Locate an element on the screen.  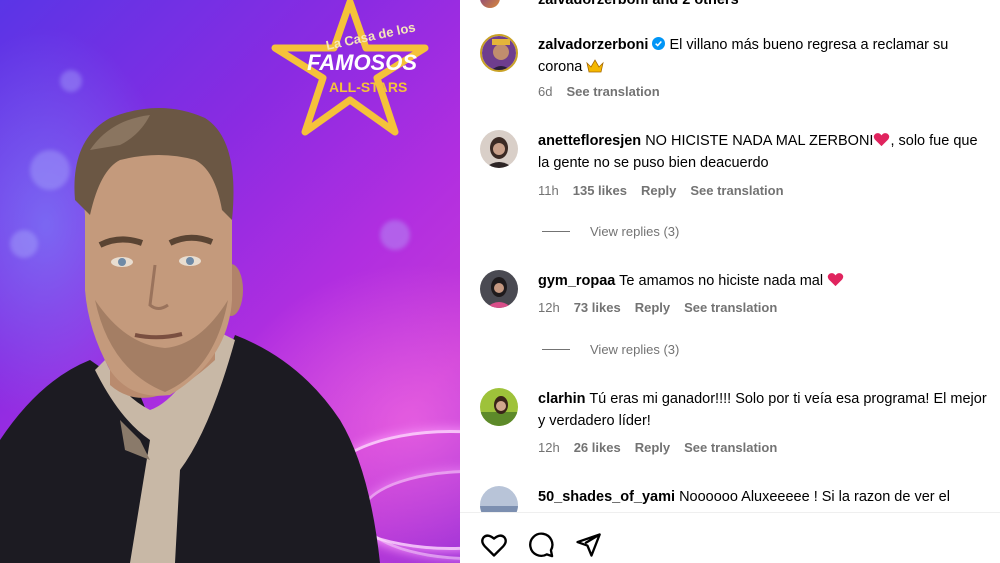
comment-likes: 26 likes is located at coordinates (597, 447).